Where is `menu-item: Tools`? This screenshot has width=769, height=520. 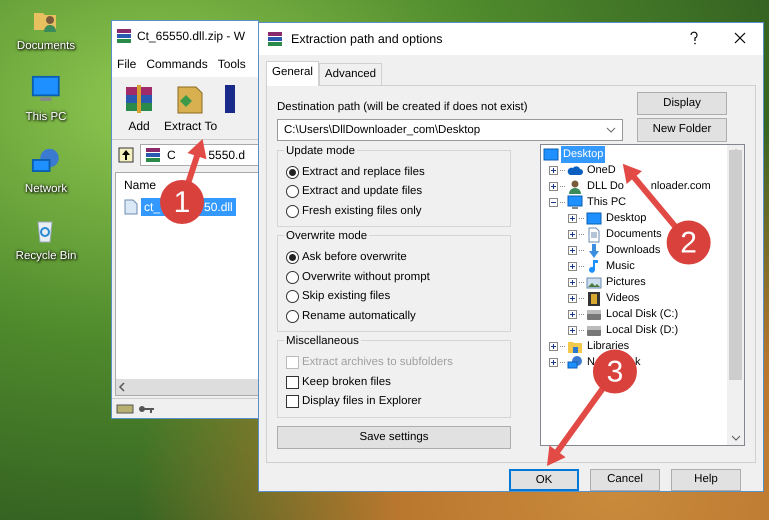
menu-item: Tools is located at coordinates (232, 64).